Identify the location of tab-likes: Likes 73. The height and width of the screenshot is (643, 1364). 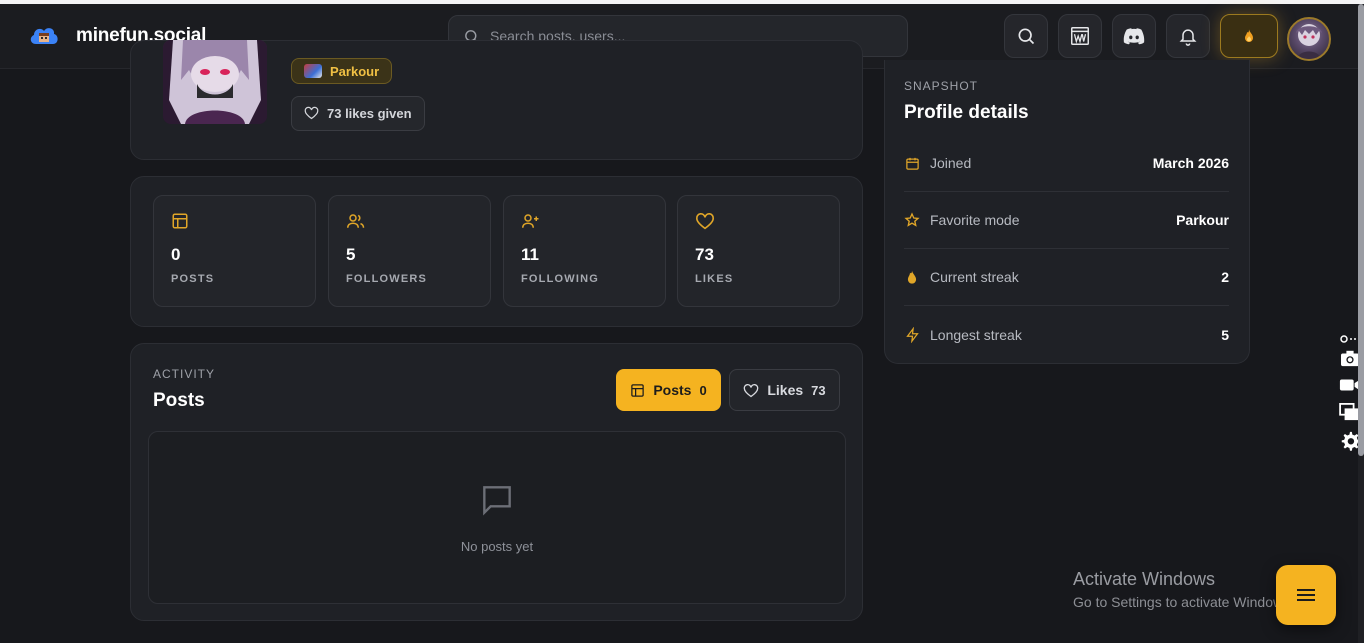
(784, 390).